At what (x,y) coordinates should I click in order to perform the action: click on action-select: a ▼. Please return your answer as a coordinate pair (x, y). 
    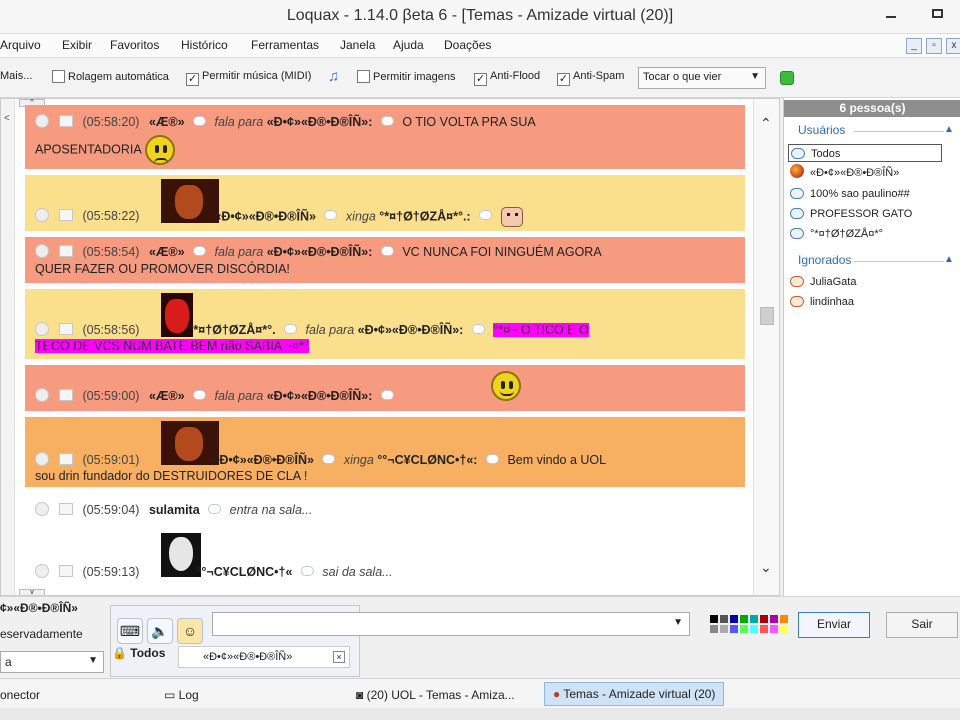
    Looking at the image, I should click on (52, 662).